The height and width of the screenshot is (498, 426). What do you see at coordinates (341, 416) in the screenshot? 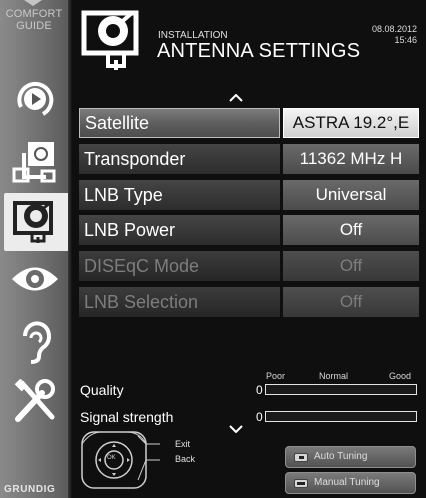
I see `signal-strength-bar` at bounding box center [341, 416].